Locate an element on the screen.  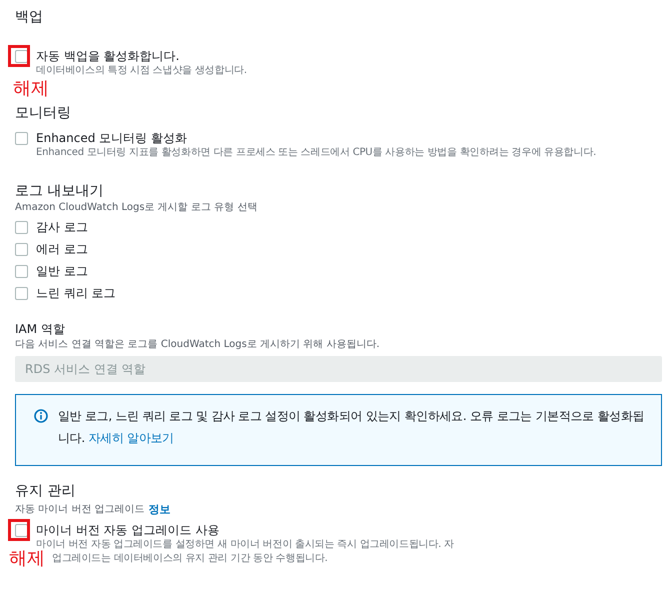
option-label: 일반 로그 is located at coordinates (62, 271).